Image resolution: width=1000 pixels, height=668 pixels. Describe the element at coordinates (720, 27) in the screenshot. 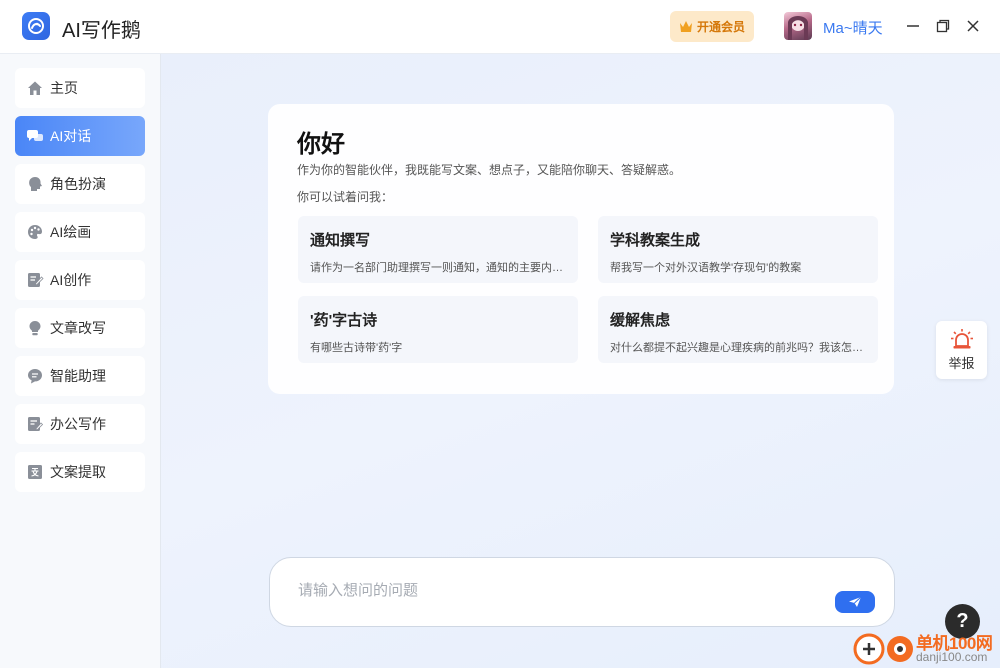

I see `vip-label: 开通会员` at that location.